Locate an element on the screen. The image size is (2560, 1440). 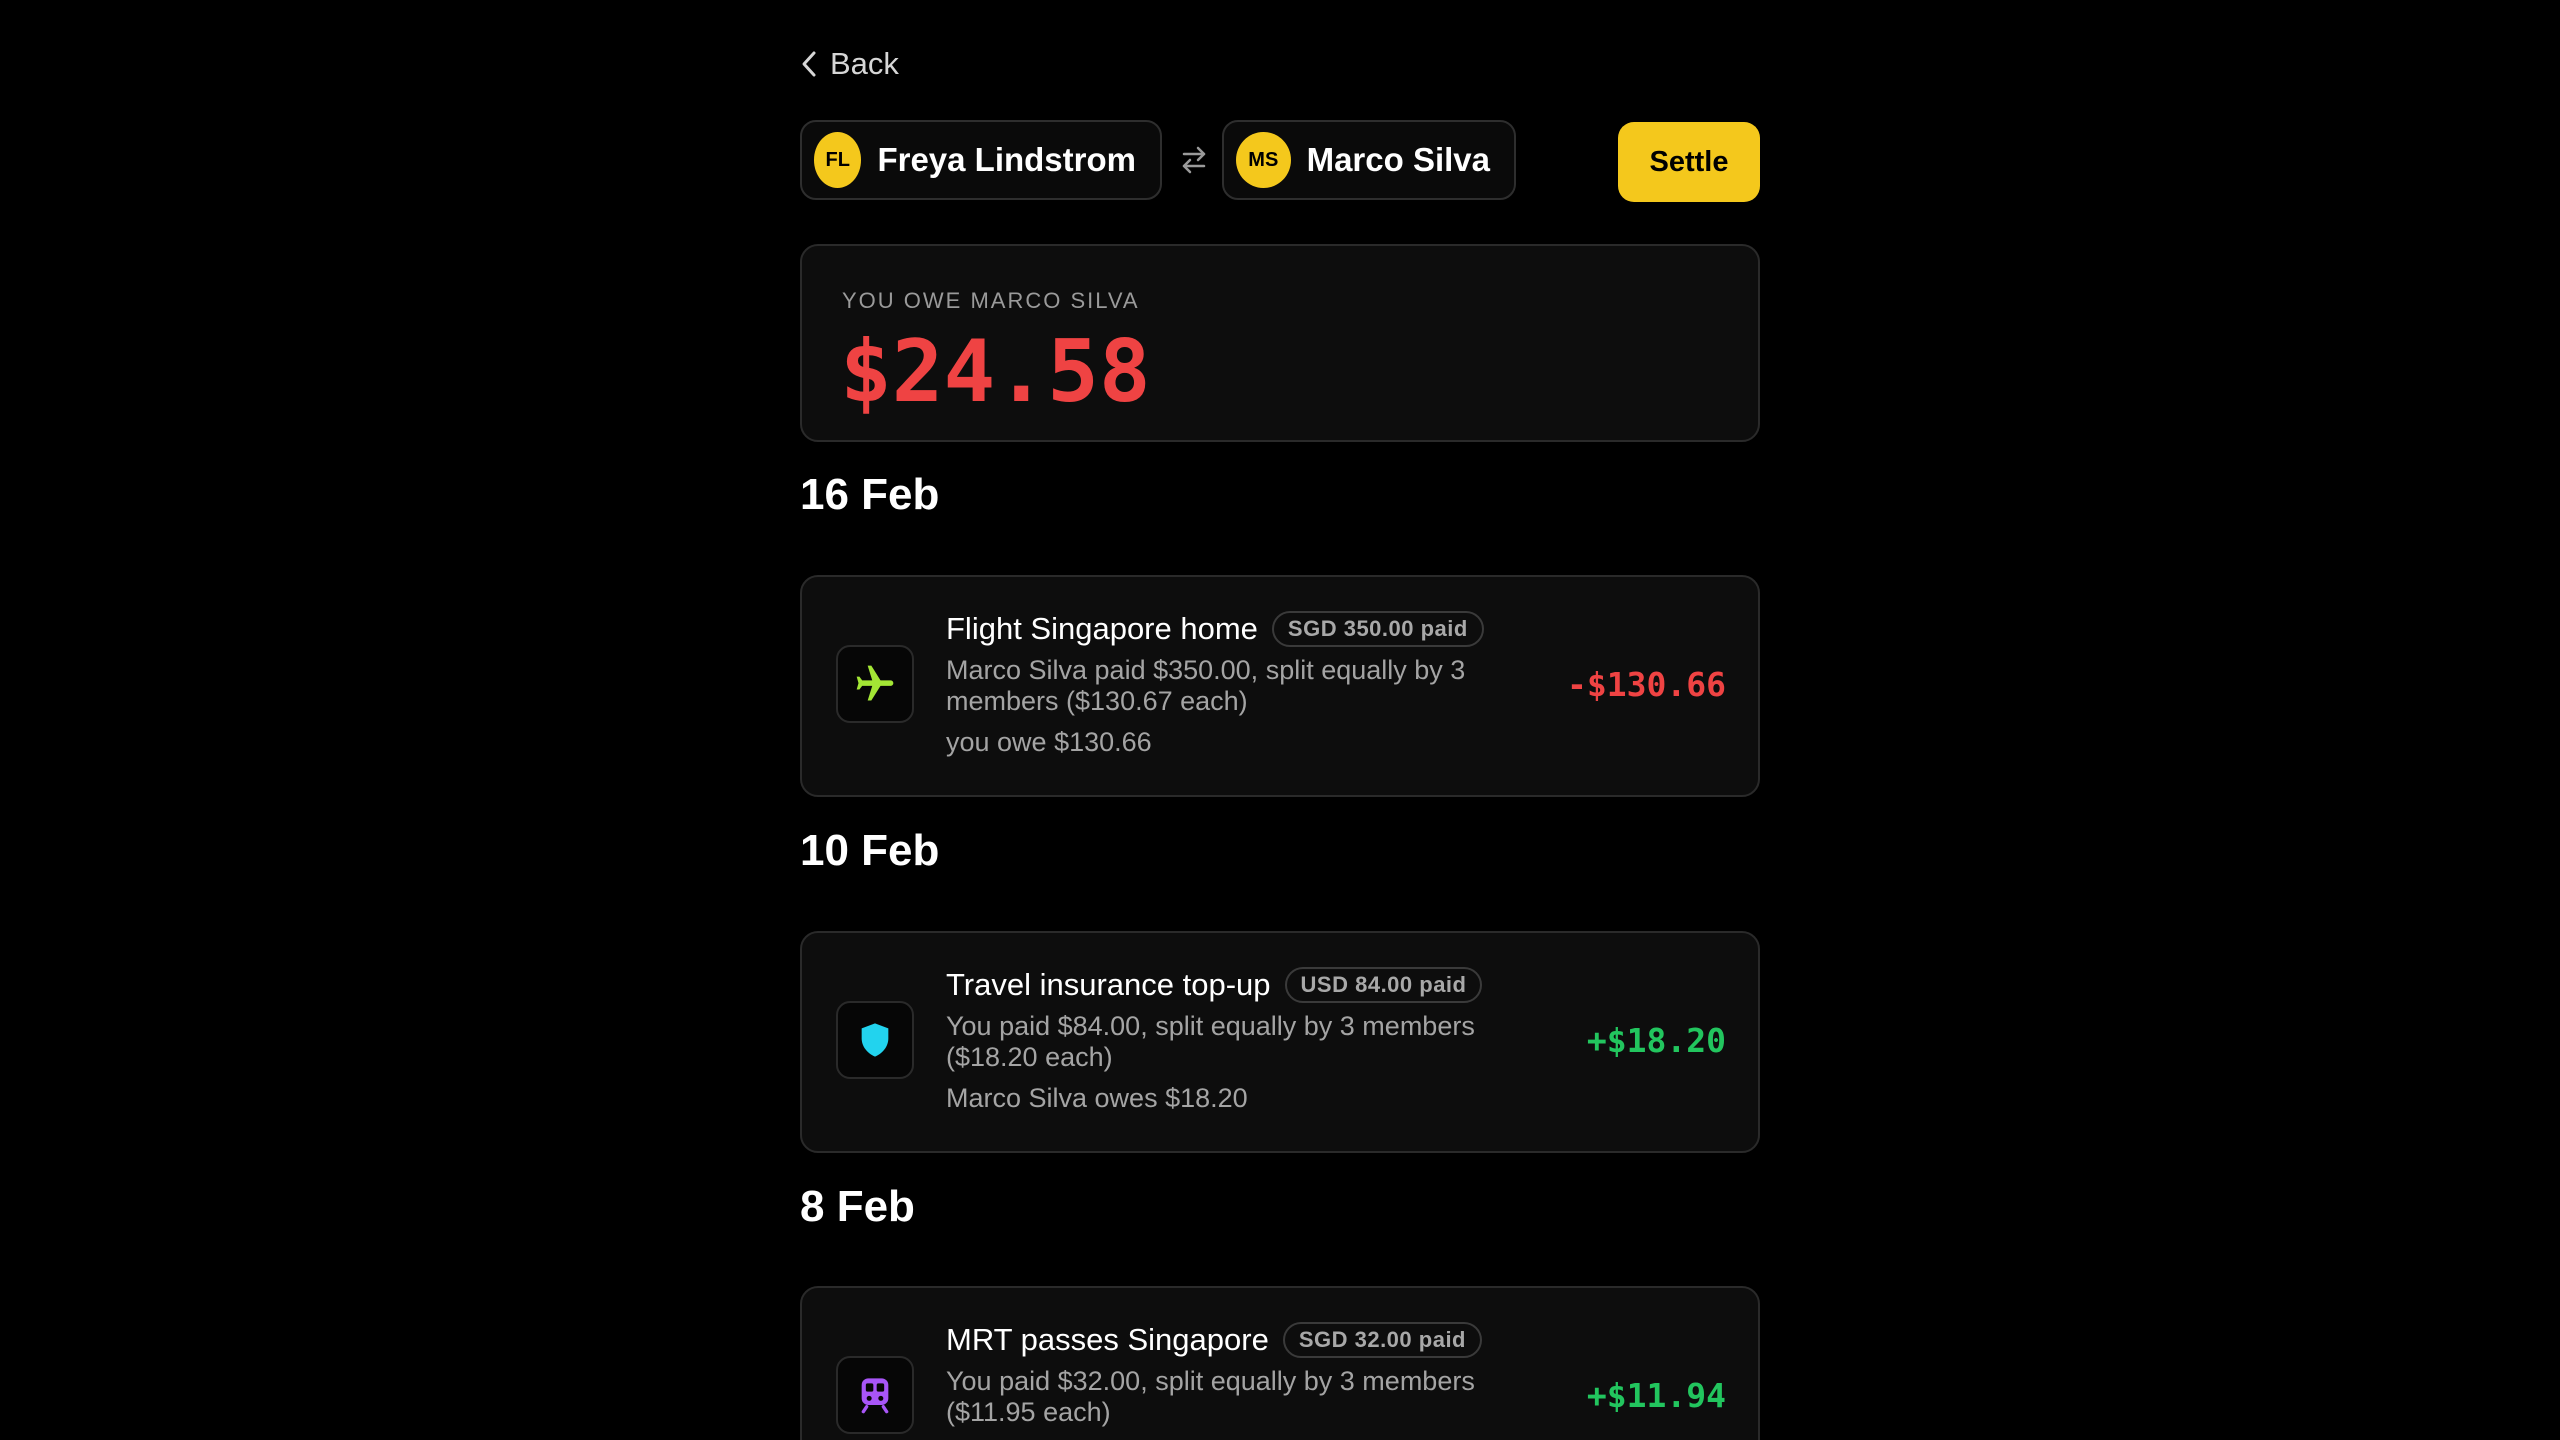
person-chip-a: FL Freya Lindstrom is located at coordinates (981, 160).